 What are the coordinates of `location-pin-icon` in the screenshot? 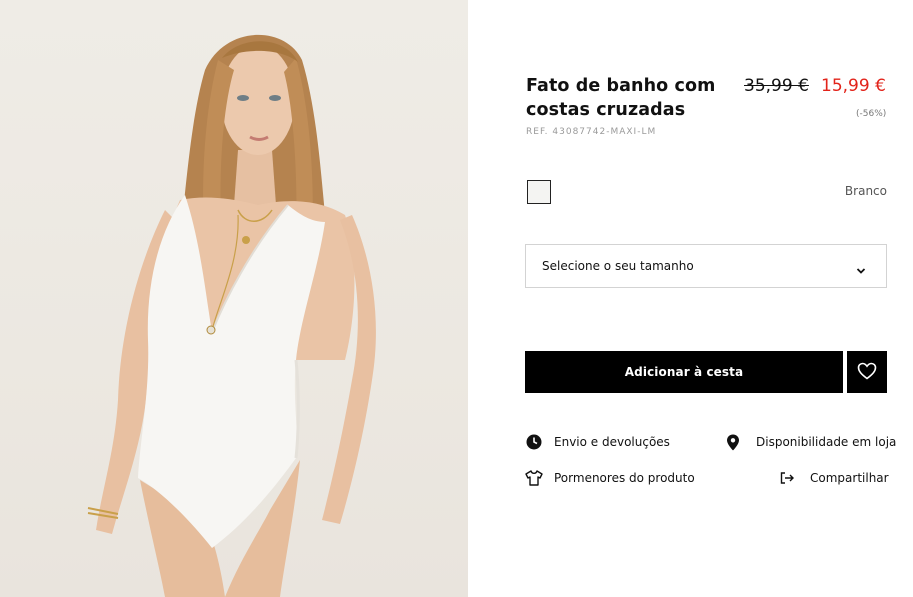 It's located at (733, 442).